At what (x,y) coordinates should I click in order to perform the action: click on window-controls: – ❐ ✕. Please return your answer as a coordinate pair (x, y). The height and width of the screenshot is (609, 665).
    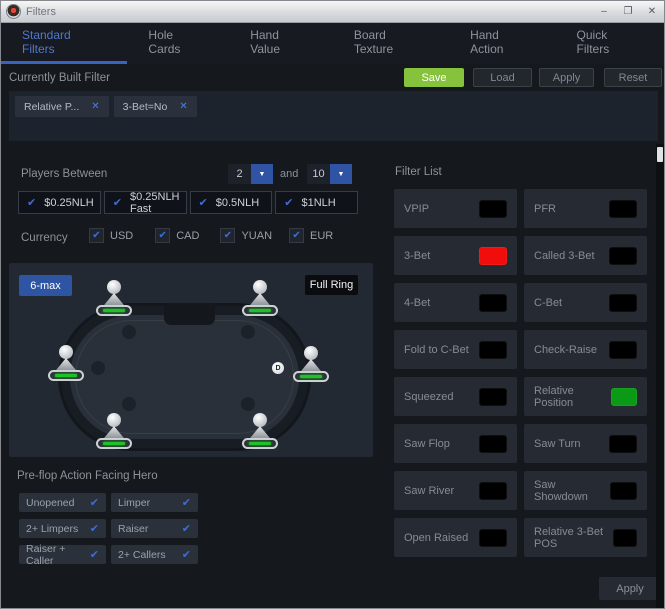
    Looking at the image, I should click on (628, 12).